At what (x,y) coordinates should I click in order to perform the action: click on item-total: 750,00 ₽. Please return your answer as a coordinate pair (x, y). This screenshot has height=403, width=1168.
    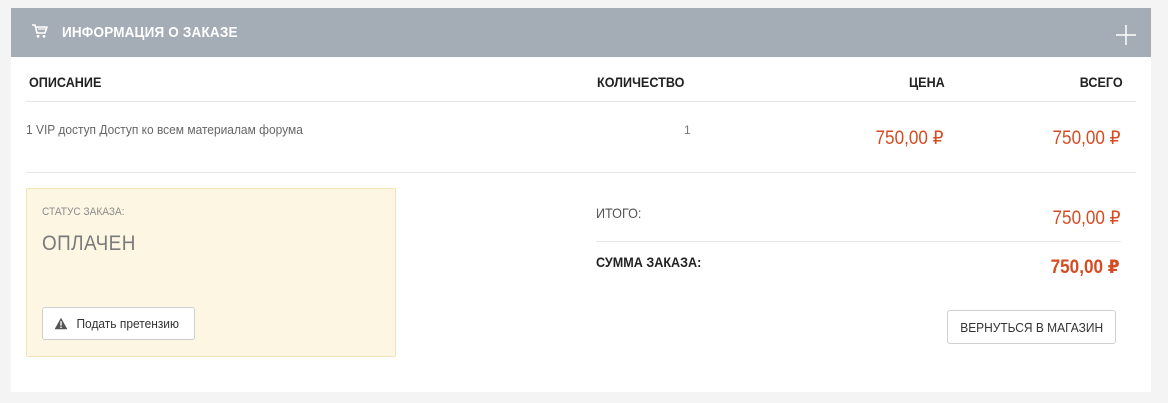
    Looking at the image, I should click on (1086, 138).